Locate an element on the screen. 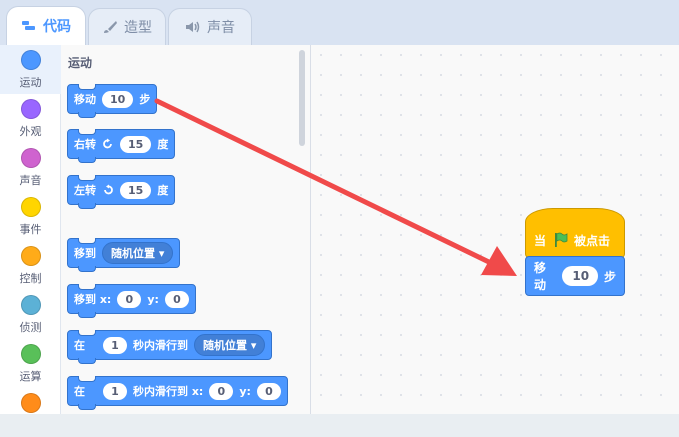 The image size is (679, 437). turn-right-block: 右转 15 度 is located at coordinates (121, 146).